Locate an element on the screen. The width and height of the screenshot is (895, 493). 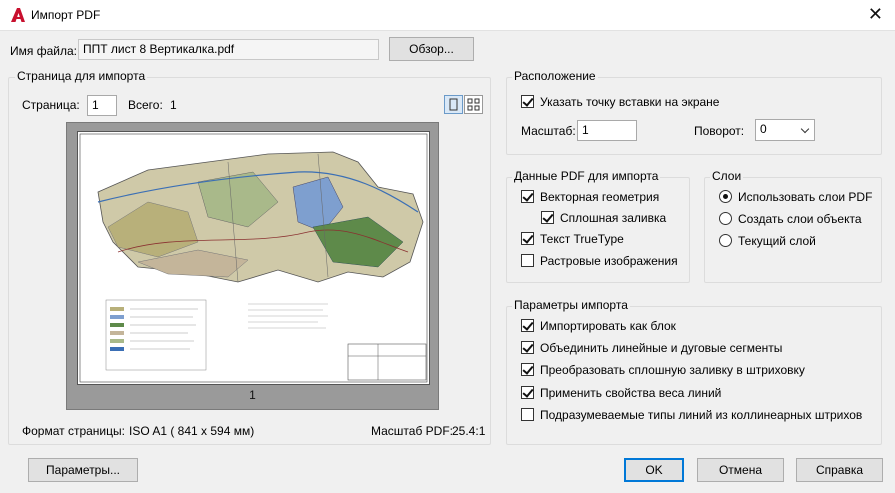
apply-lineweight-label: Применить свойства веса линий is located at coordinates (631, 393).